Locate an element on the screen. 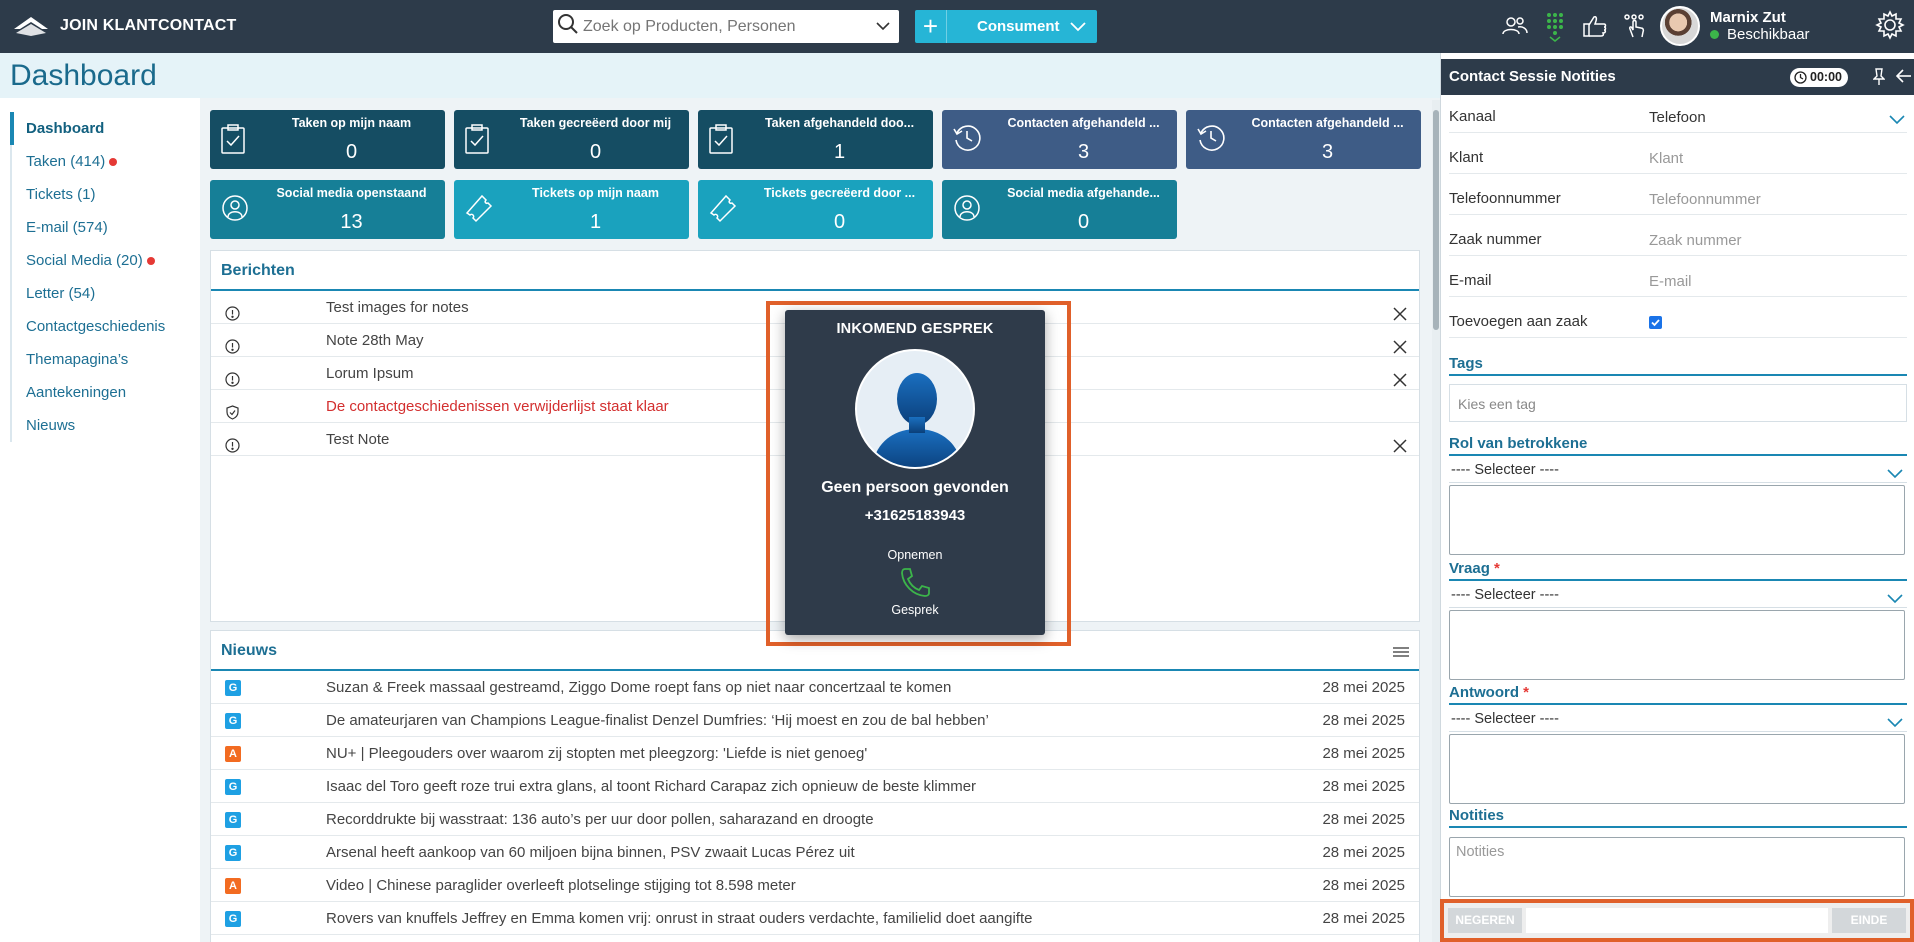  question-select: ---- Selecteer ---- is located at coordinates (1678, 596).